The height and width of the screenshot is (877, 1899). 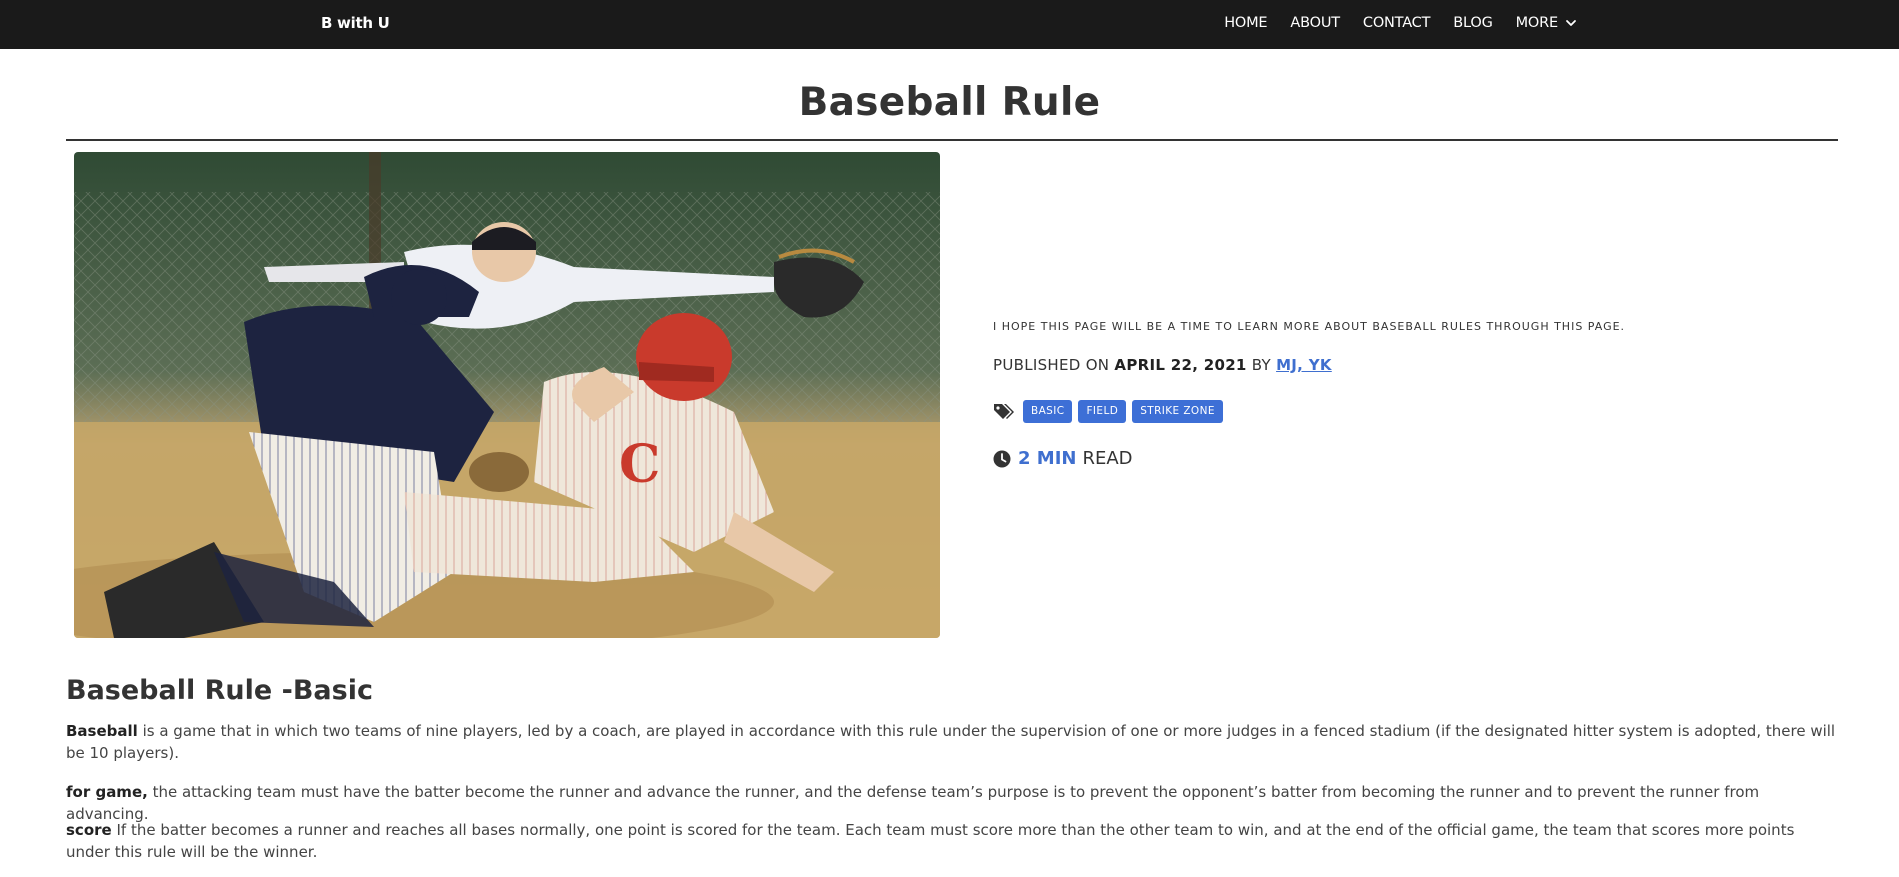 What do you see at coordinates (1304, 365) in the screenshot?
I see `author-link: MJ, YK` at bounding box center [1304, 365].